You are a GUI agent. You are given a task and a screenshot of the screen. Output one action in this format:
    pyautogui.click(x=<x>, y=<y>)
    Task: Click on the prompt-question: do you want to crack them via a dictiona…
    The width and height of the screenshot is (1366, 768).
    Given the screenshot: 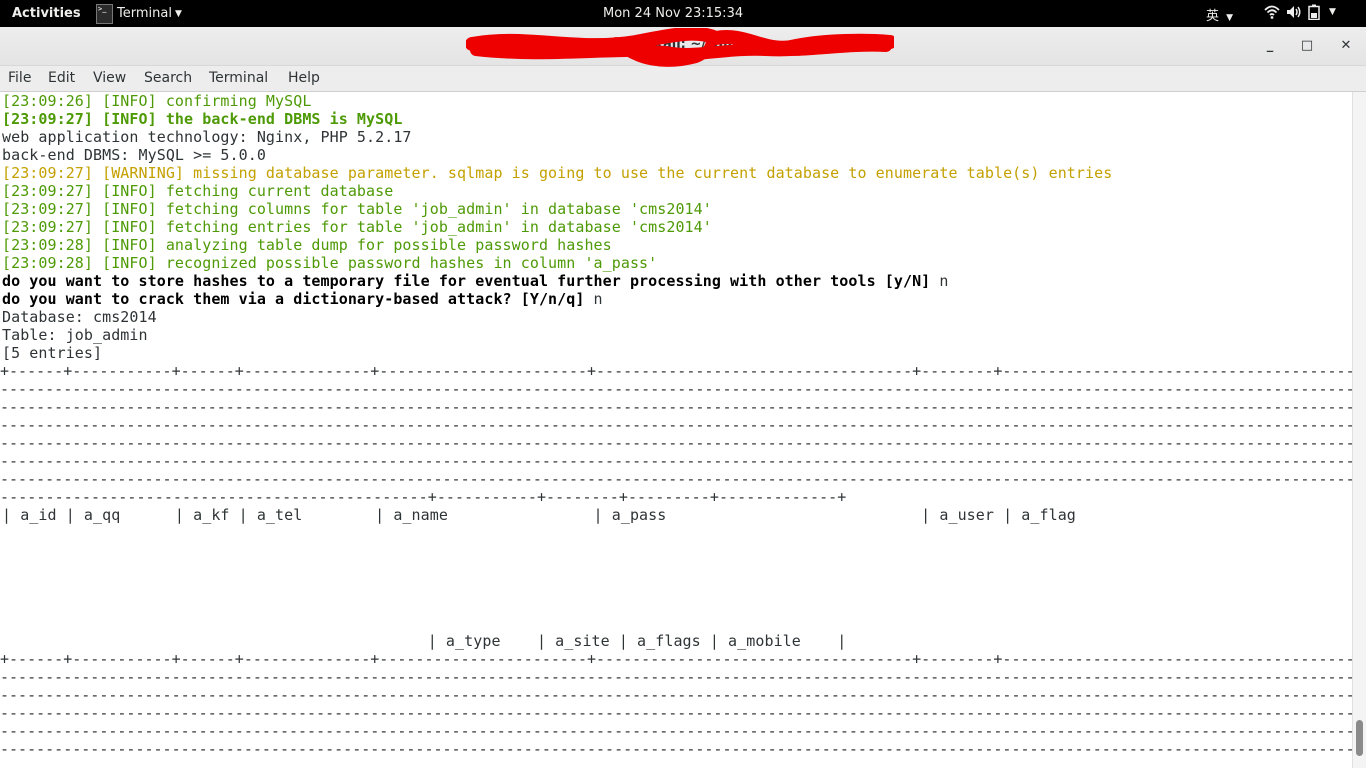 What is the action you would take?
    pyautogui.click(x=293, y=299)
    